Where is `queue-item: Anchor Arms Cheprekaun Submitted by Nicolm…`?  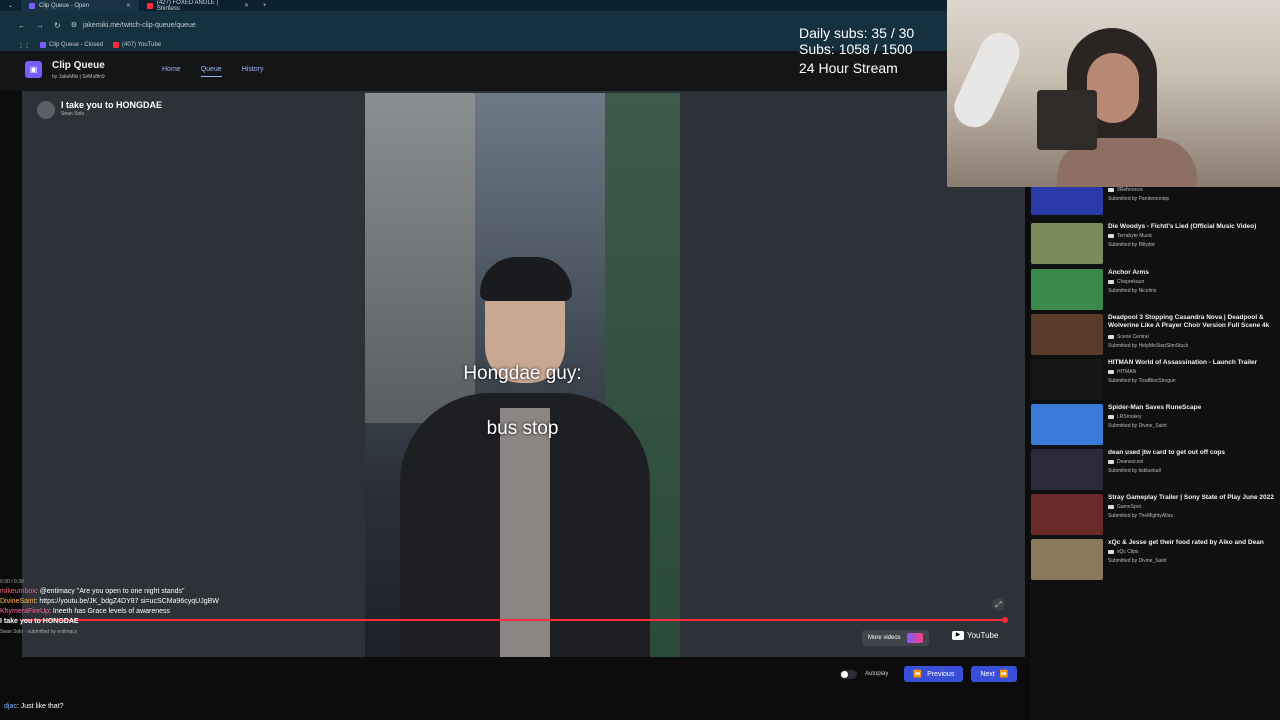 queue-item: Anchor Arms Cheprekaun Submitted by Nicolm… is located at coordinates (1155, 291).